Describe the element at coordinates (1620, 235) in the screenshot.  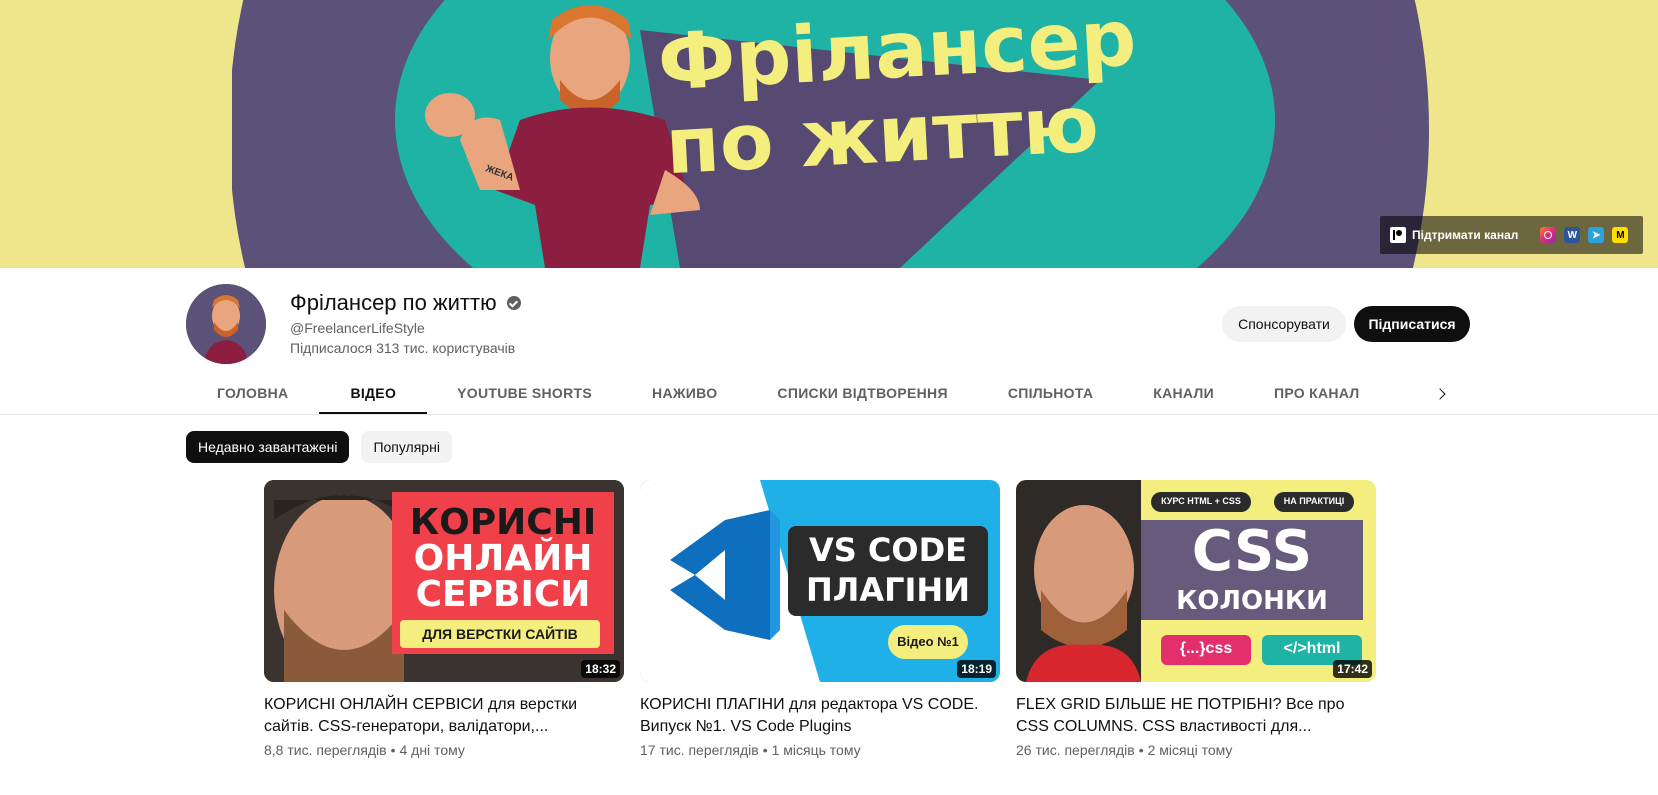
I see `mail-icon: M` at that location.